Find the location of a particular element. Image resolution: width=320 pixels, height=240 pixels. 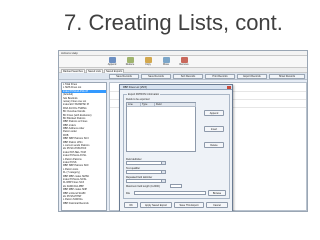

toolbar: Append Reduce Copy Move Remove is located at coordinates (183, 62).